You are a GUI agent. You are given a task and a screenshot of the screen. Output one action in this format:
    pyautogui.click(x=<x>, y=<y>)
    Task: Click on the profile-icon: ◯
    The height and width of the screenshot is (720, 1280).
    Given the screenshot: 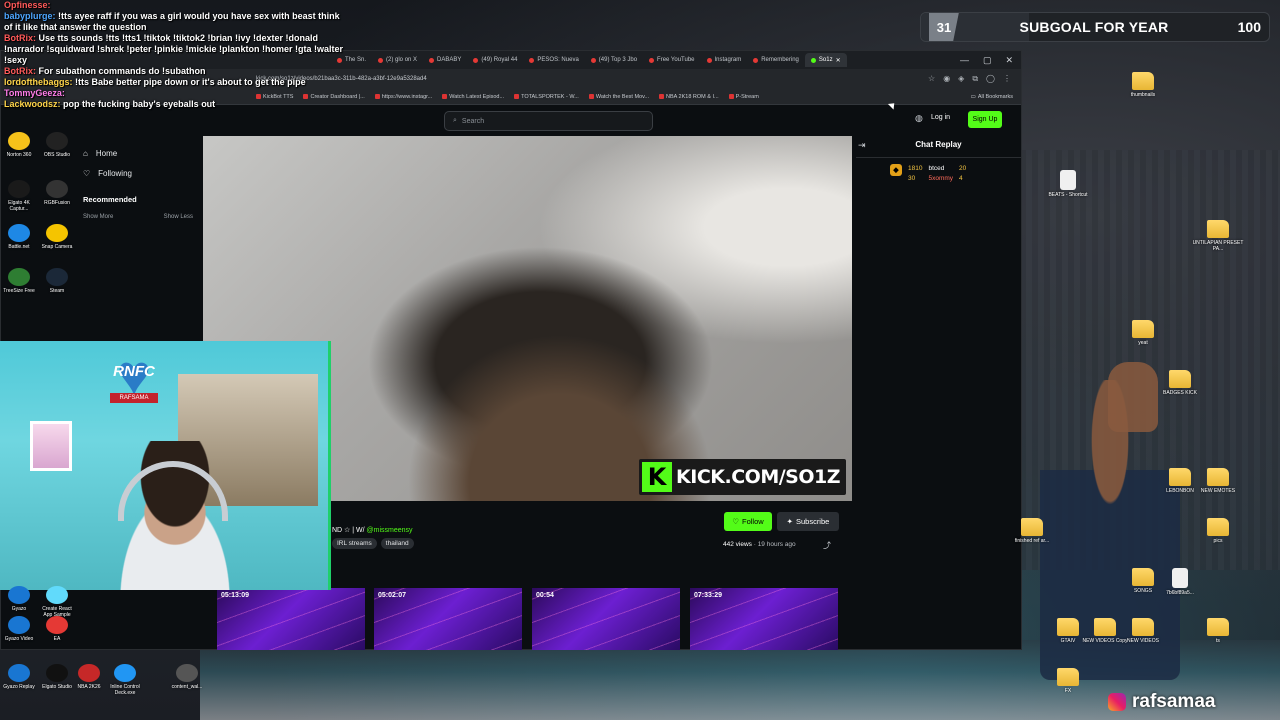 What is the action you would take?
    pyautogui.click(x=990, y=79)
    